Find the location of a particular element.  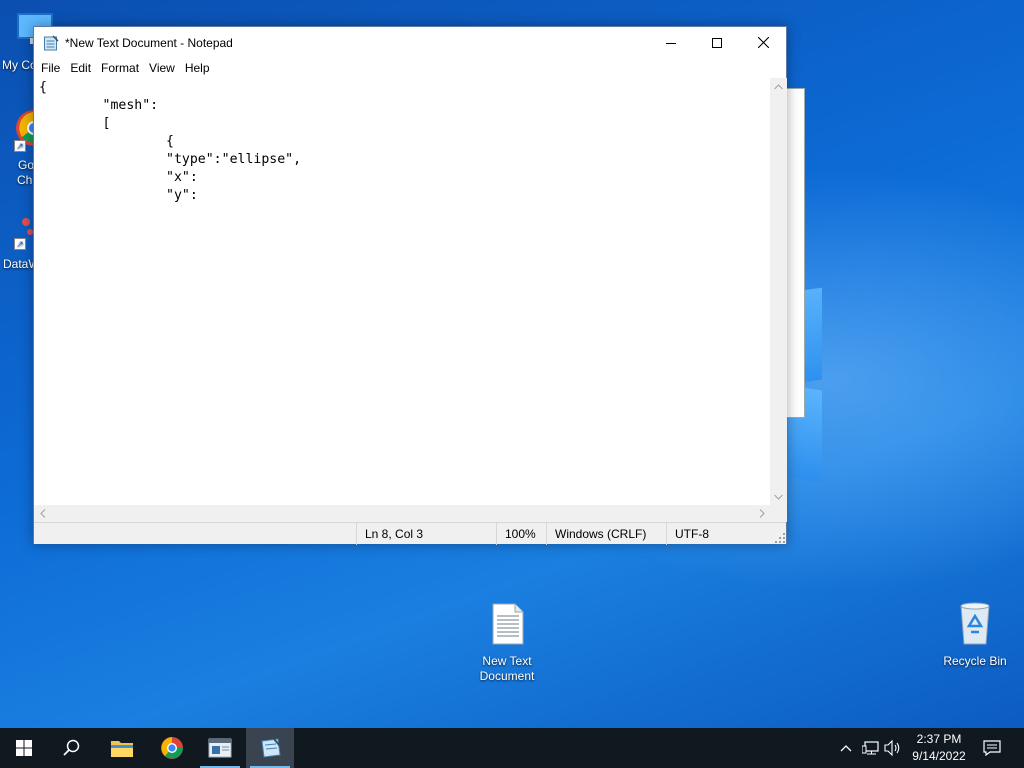

clock-time: 2:37 PM is located at coordinates (939, 739).